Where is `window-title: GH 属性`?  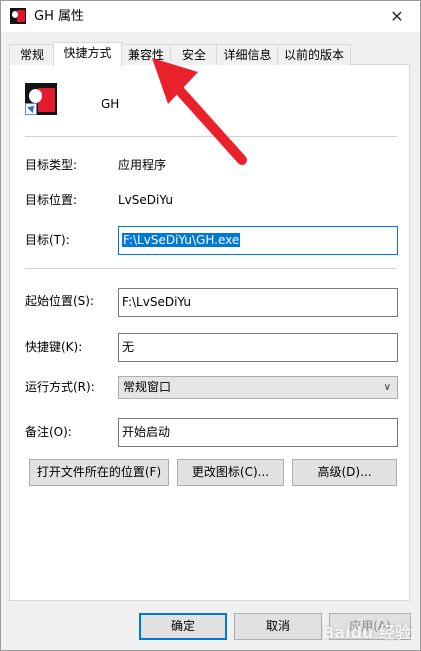 window-title: GH 属性 is located at coordinates (59, 16).